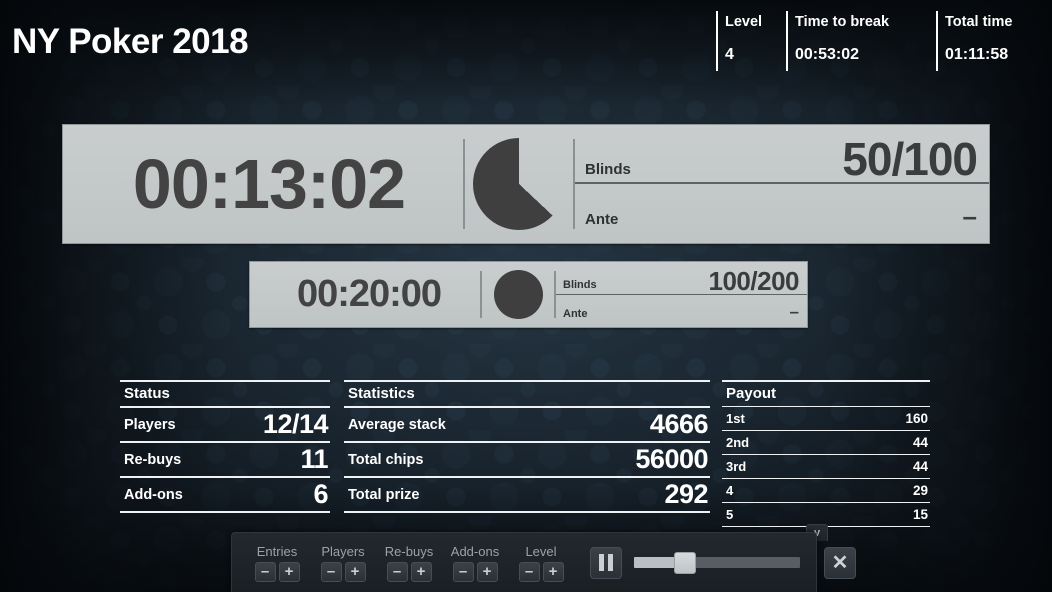 Image resolution: width=1052 pixels, height=592 pixels. I want to click on payout-row-value: 160, so click(916, 418).